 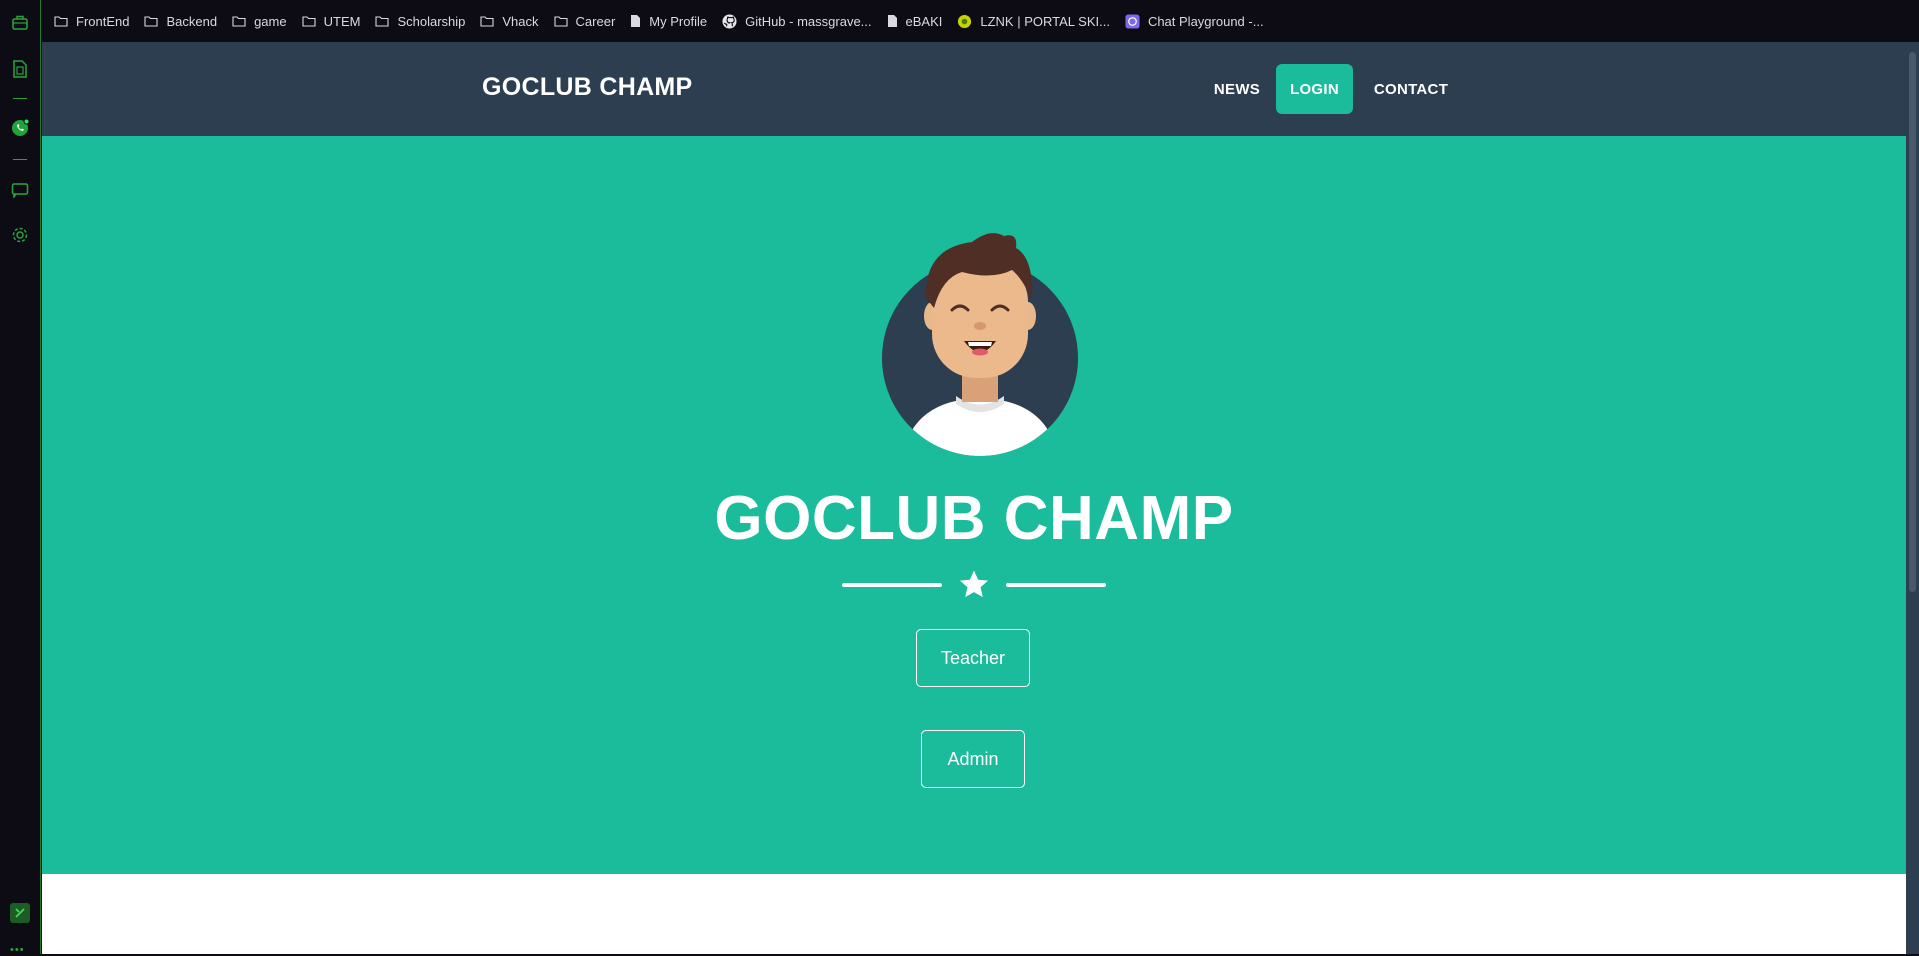 I want to click on bookmark-game: game, so click(x=259, y=21).